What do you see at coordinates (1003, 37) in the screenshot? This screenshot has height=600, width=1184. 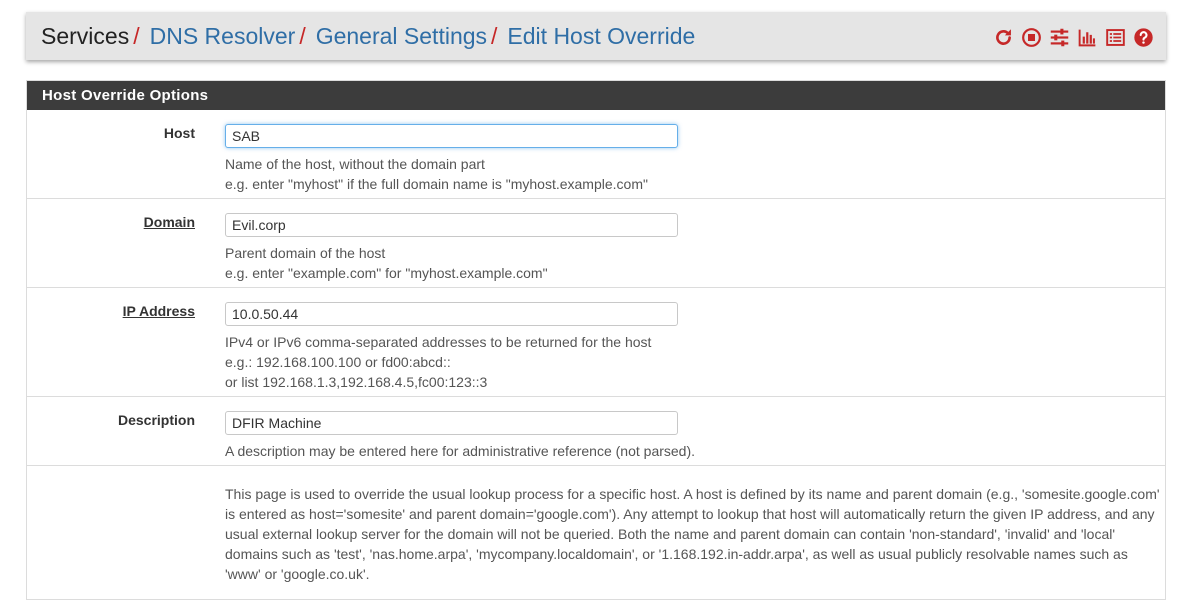 I see `reload-icon` at bounding box center [1003, 37].